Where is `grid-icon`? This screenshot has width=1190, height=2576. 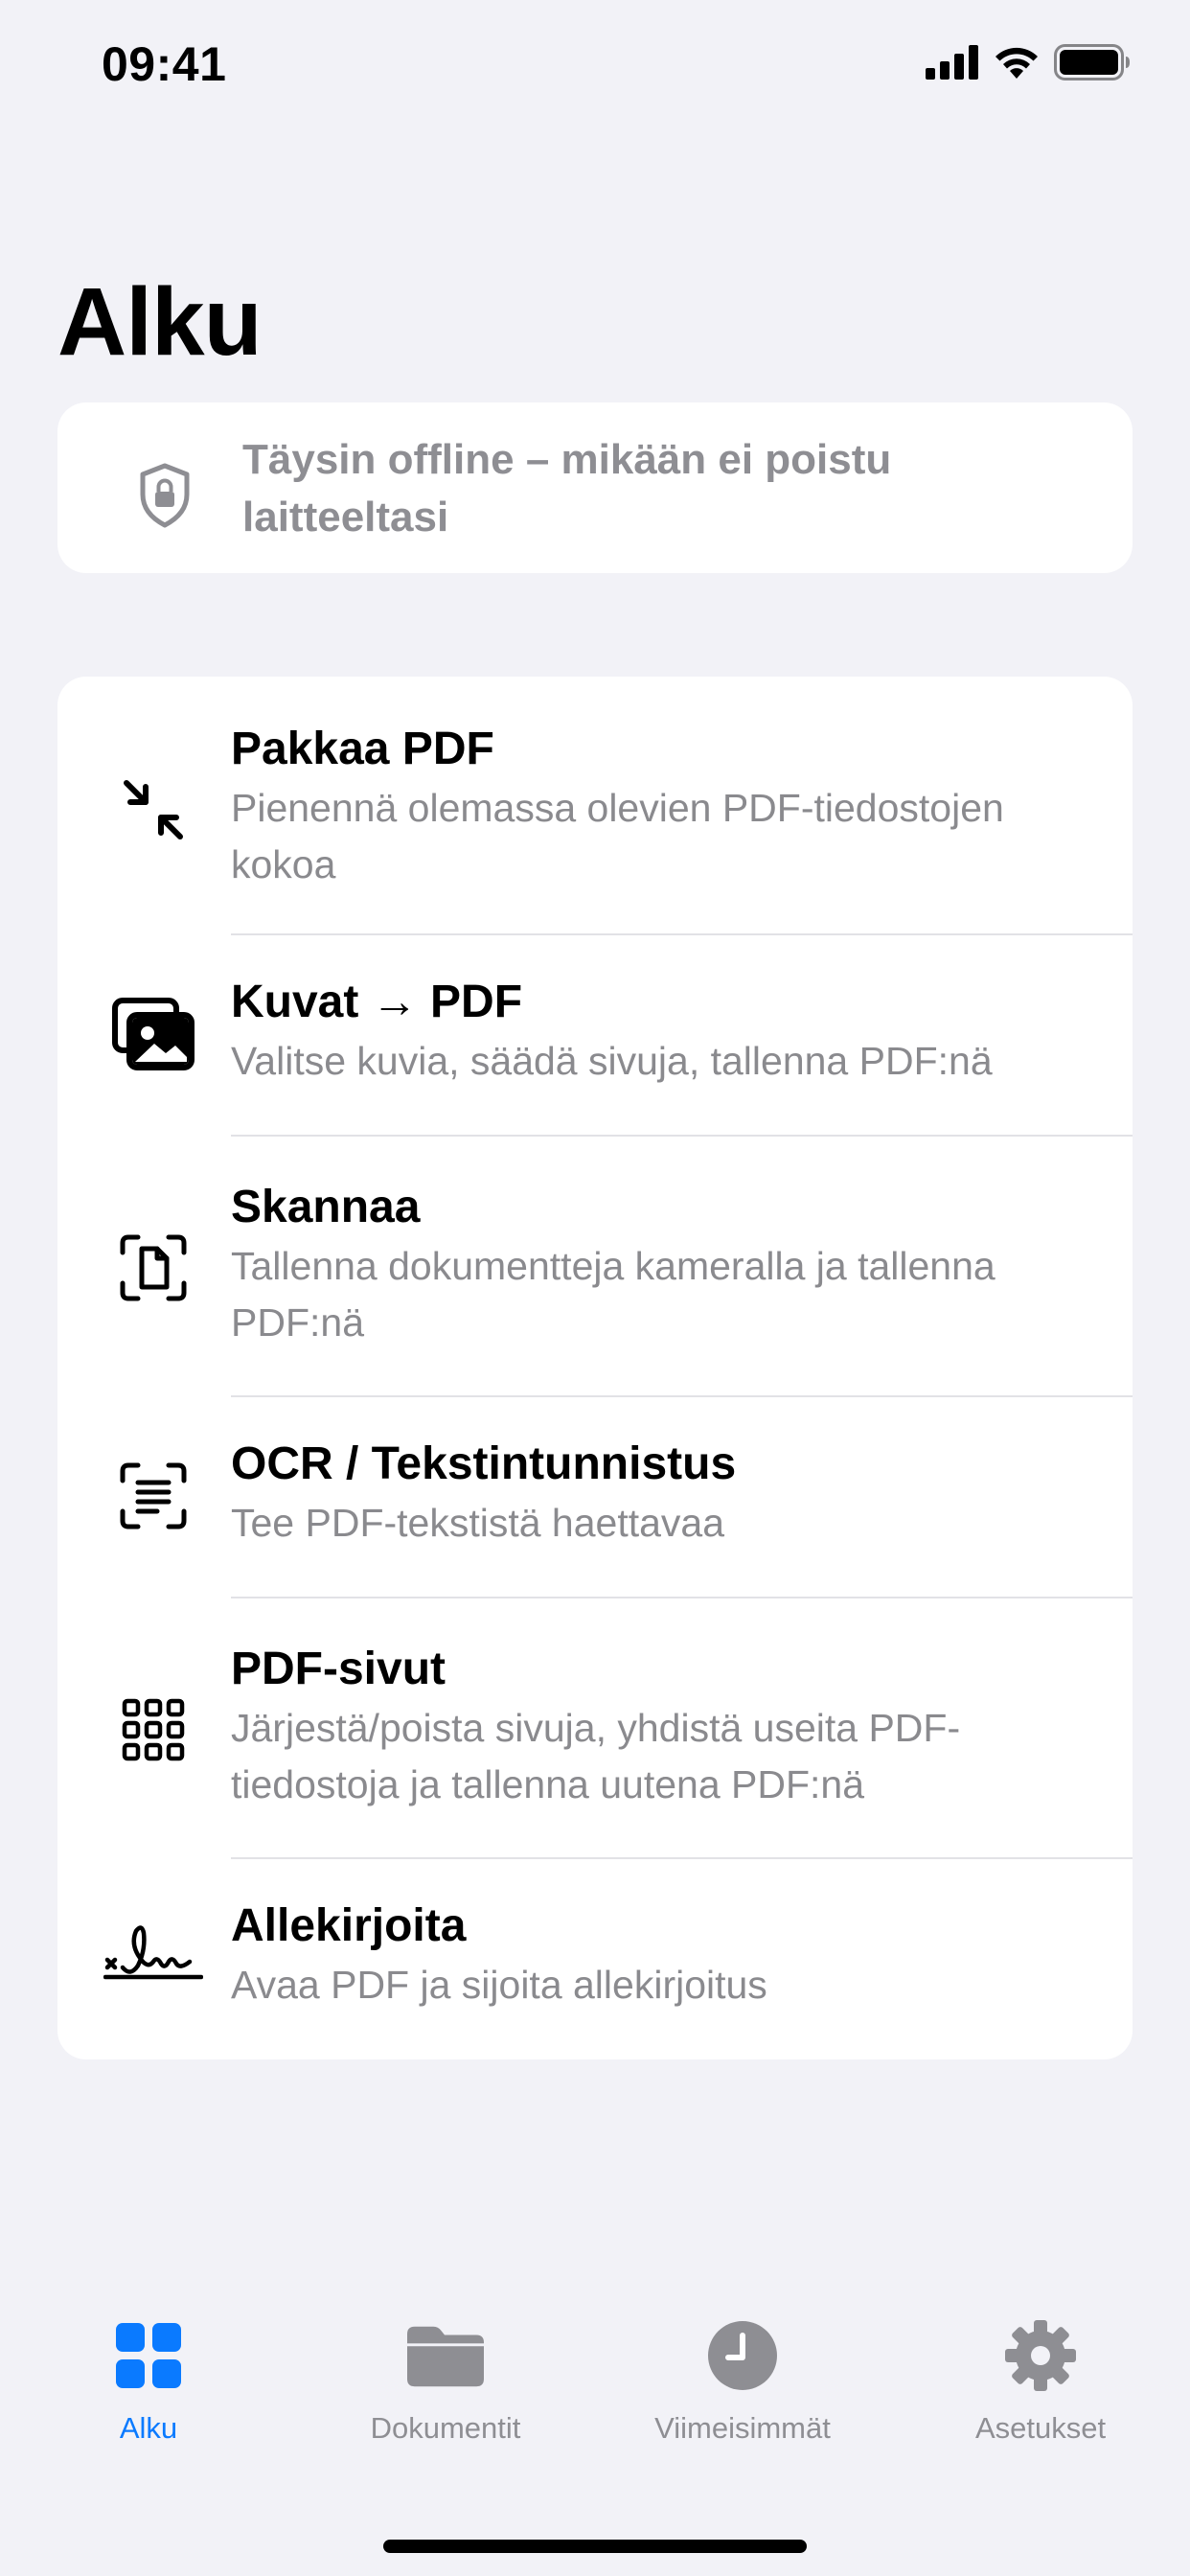
grid-icon is located at coordinates (153, 1730).